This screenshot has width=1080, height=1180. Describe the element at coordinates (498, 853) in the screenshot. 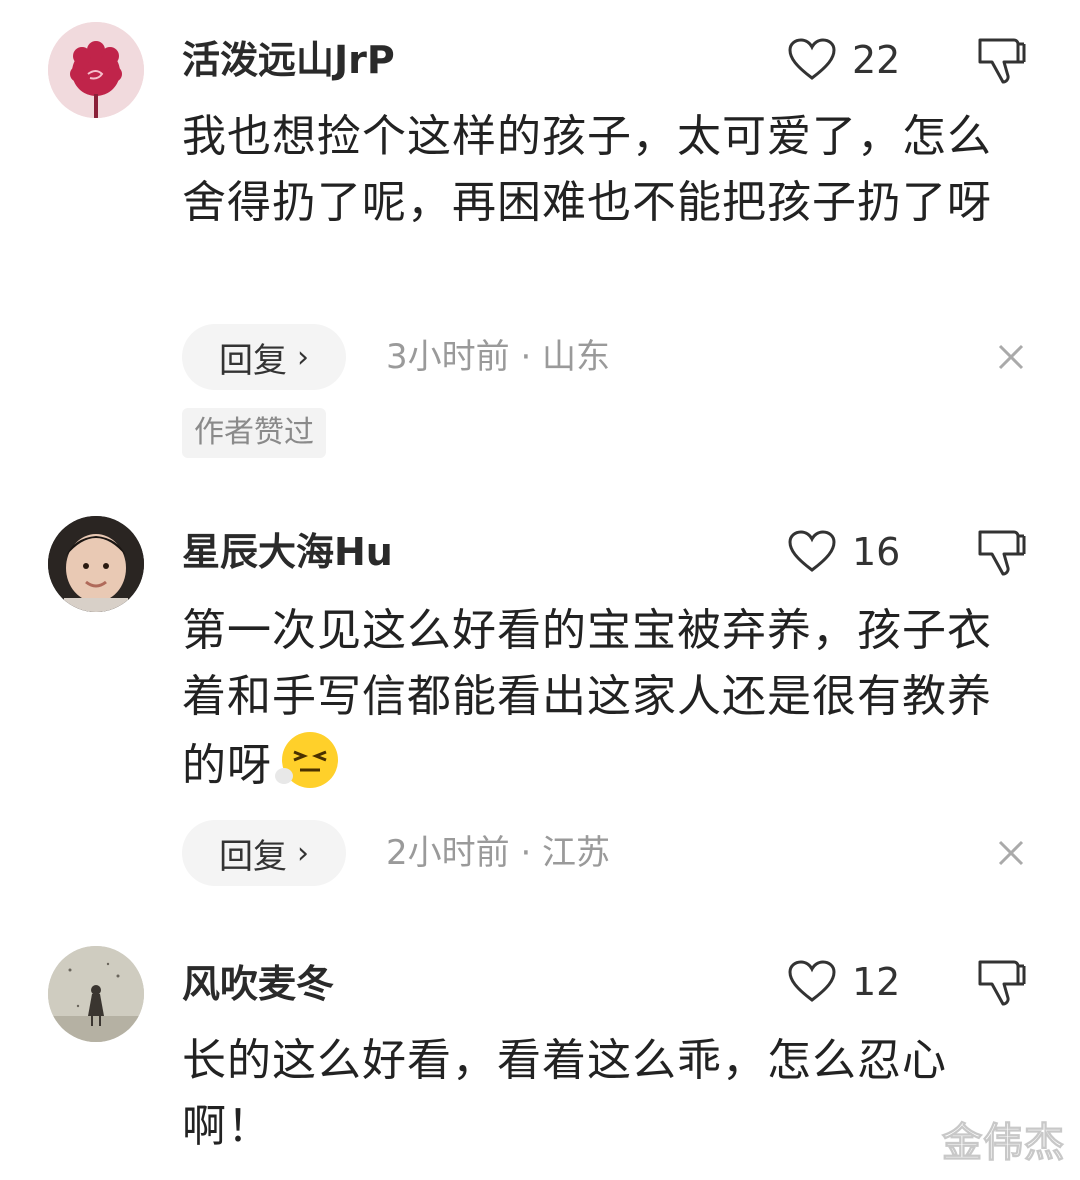

I see `comment-meta: 2小时前 · 江苏` at that location.